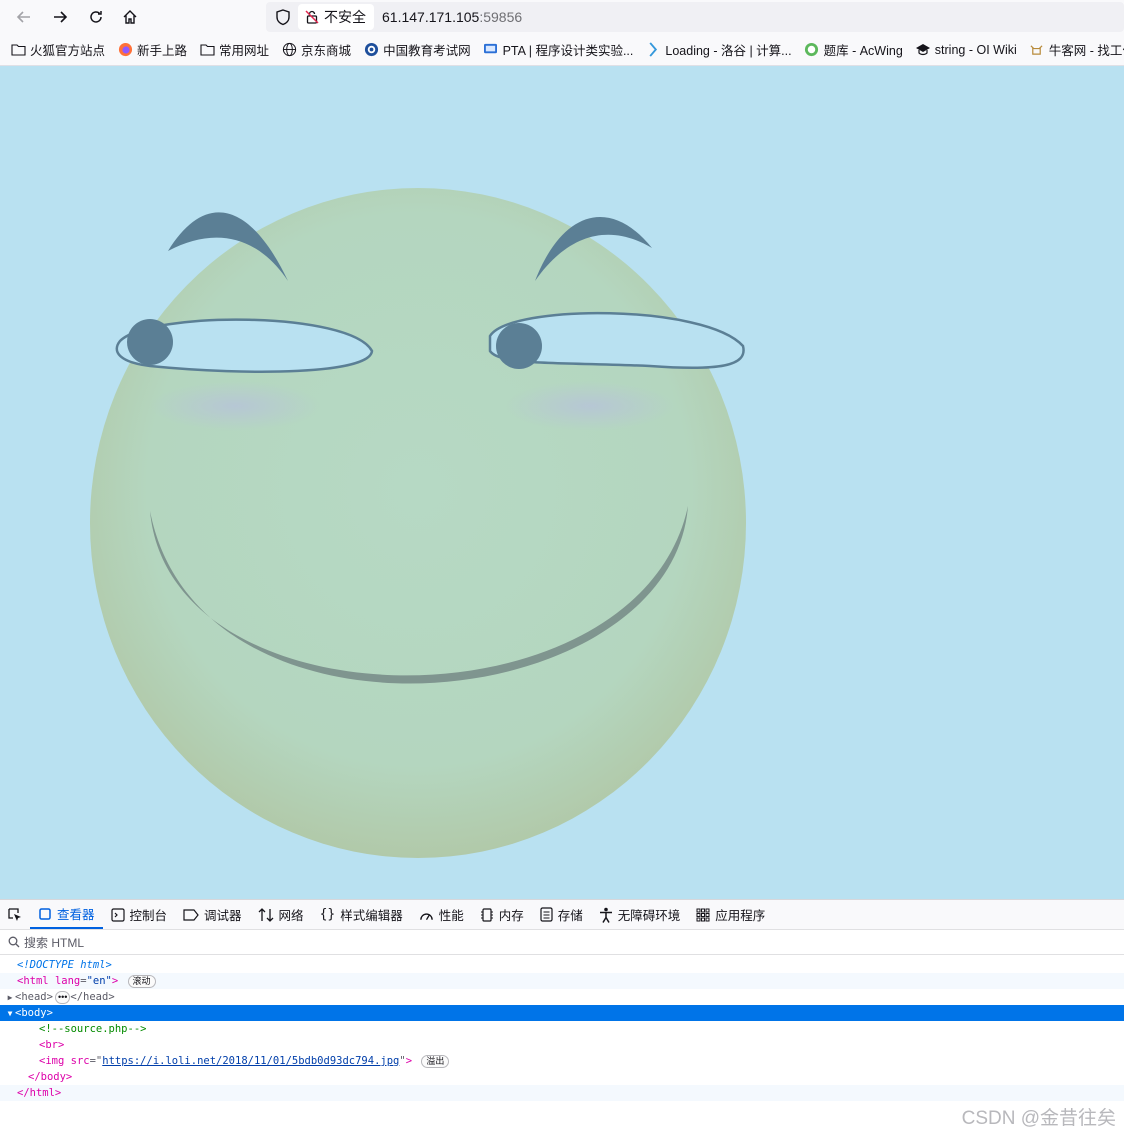 The width and height of the screenshot is (1124, 1136). I want to click on pta-icon, so click(491, 50).